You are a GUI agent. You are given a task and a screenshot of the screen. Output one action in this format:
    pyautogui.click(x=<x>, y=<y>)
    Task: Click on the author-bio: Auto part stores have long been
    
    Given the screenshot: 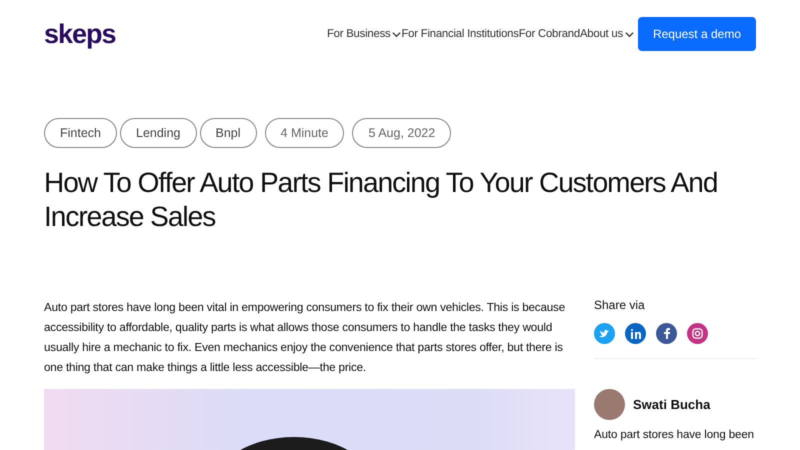 What is the action you would take?
    pyautogui.click(x=674, y=435)
    